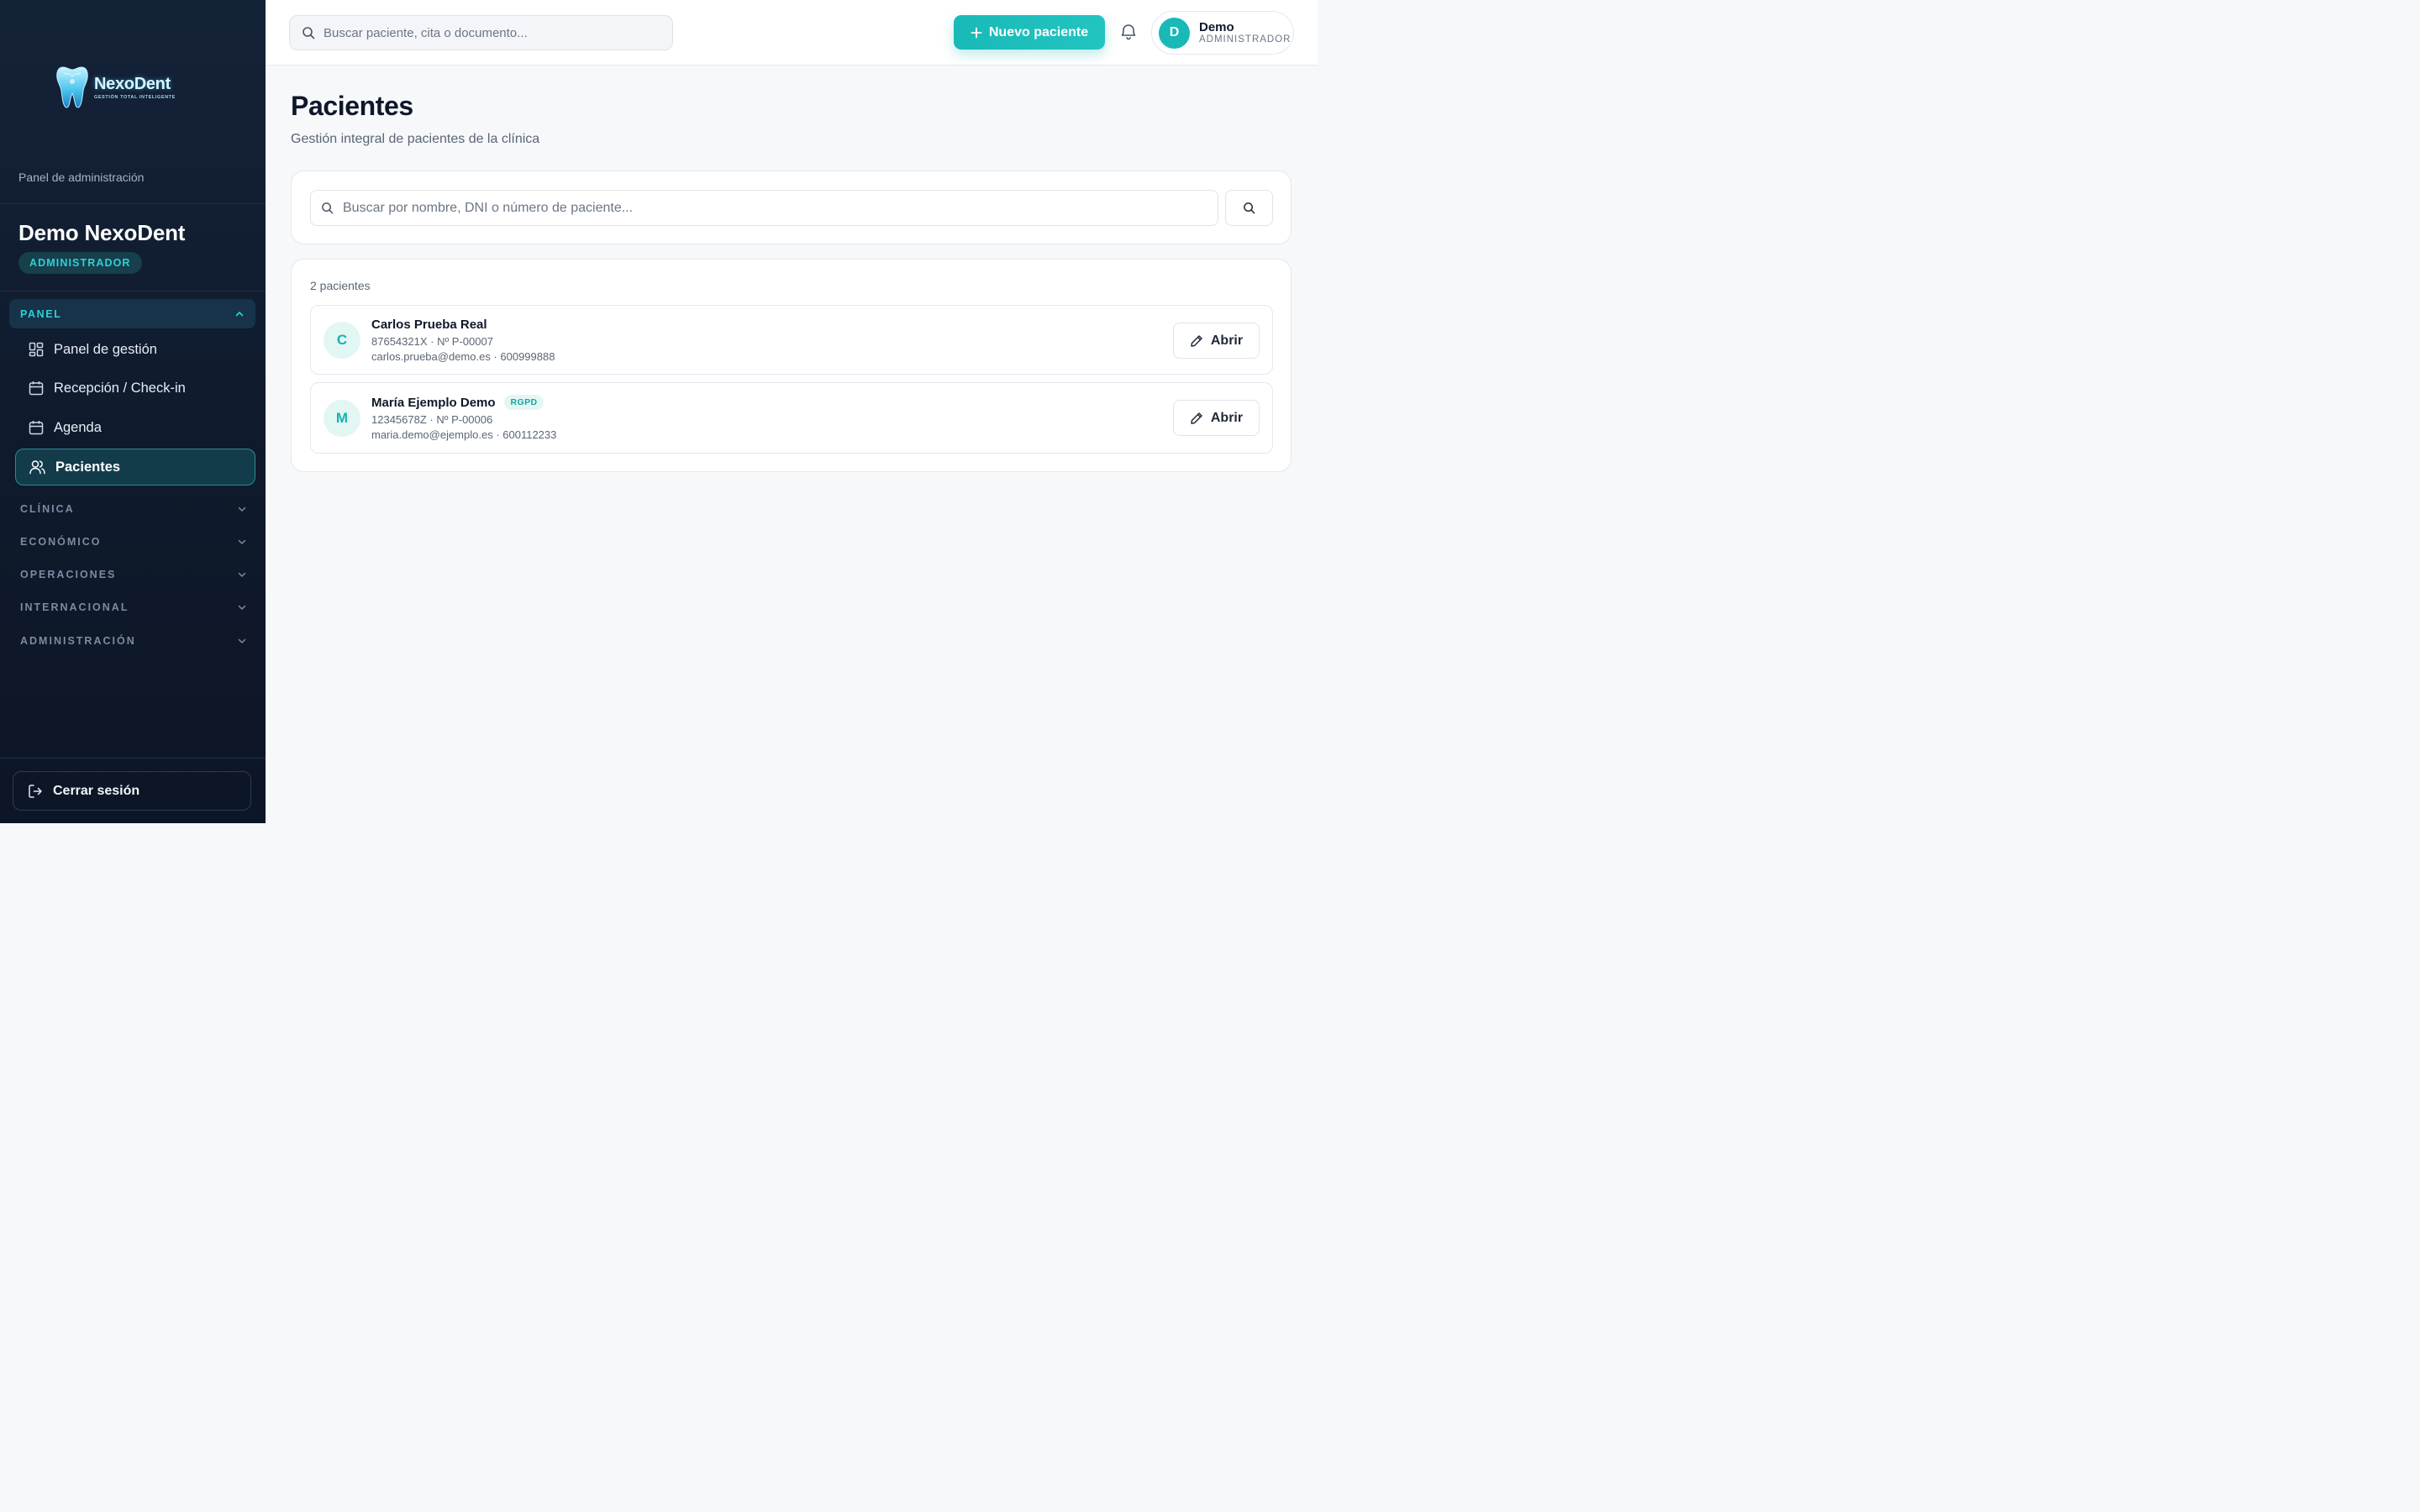 The image size is (2420, 1512). What do you see at coordinates (133, 607) in the screenshot?
I see `nav-section-internacional: INTERNACIONAL` at bounding box center [133, 607].